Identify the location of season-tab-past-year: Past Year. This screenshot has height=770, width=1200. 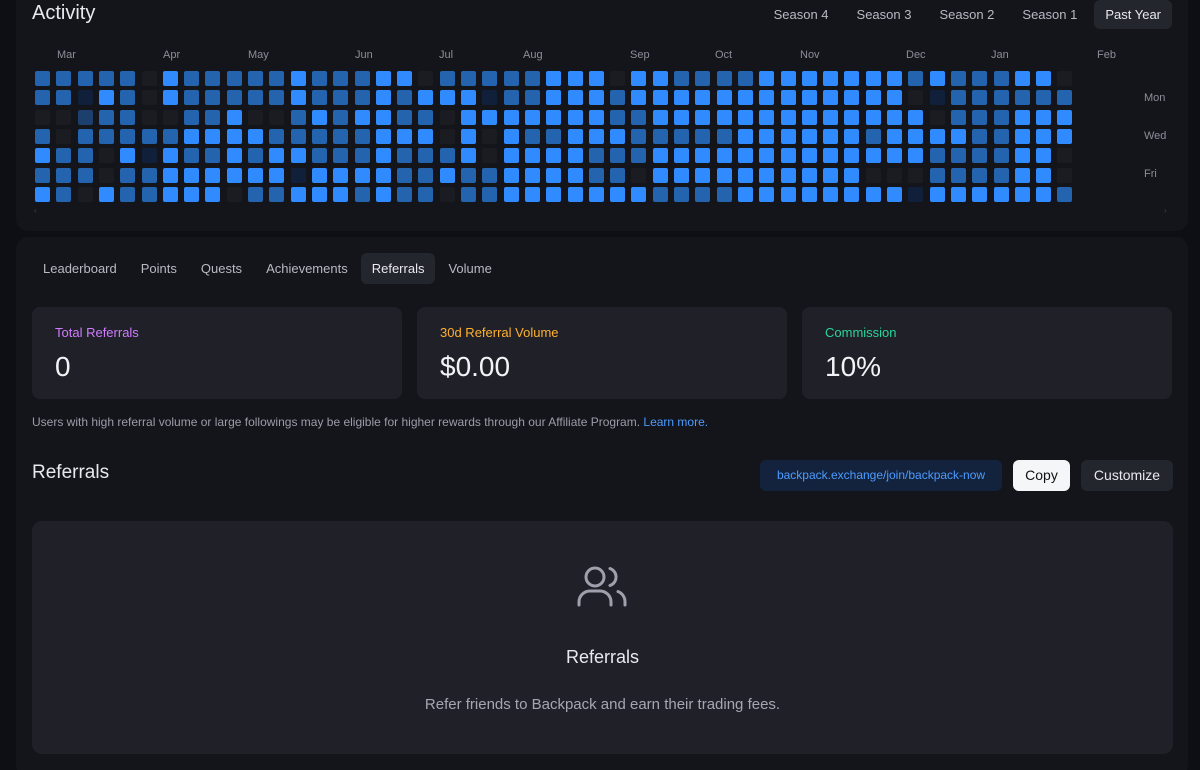
(1133, 14).